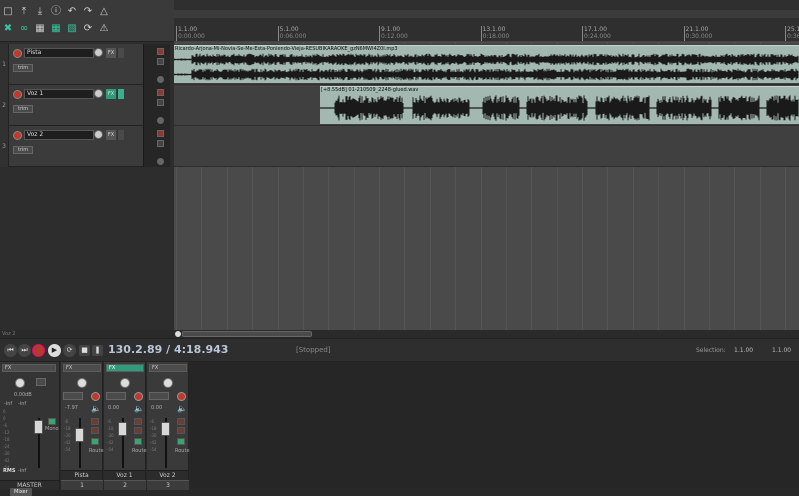 The width and height of the screenshot is (799, 496). Describe the element at coordinates (54, 350) in the screenshot. I see `play-button: ▶` at that location.